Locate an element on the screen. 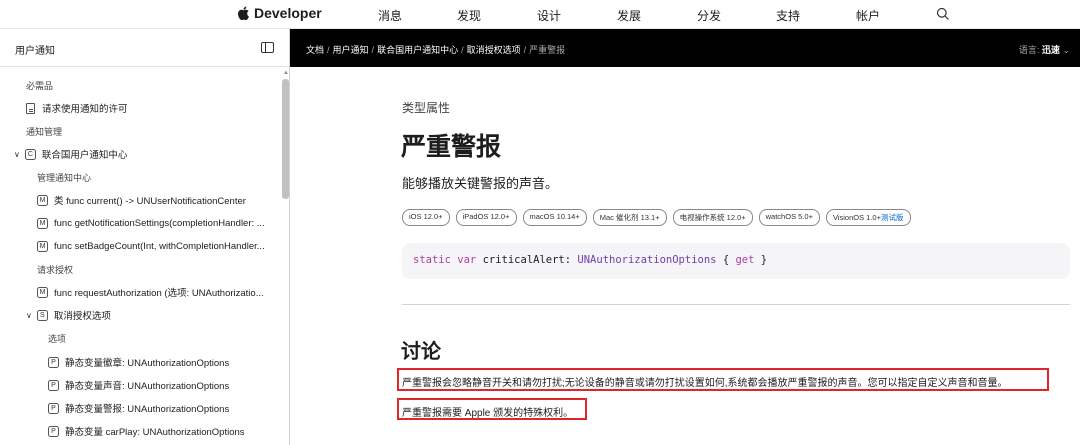 The height and width of the screenshot is (445, 1080). global-nav: Developer 消息 发现 设计 发展 分发 支持 帐户 is located at coordinates (540, 14).